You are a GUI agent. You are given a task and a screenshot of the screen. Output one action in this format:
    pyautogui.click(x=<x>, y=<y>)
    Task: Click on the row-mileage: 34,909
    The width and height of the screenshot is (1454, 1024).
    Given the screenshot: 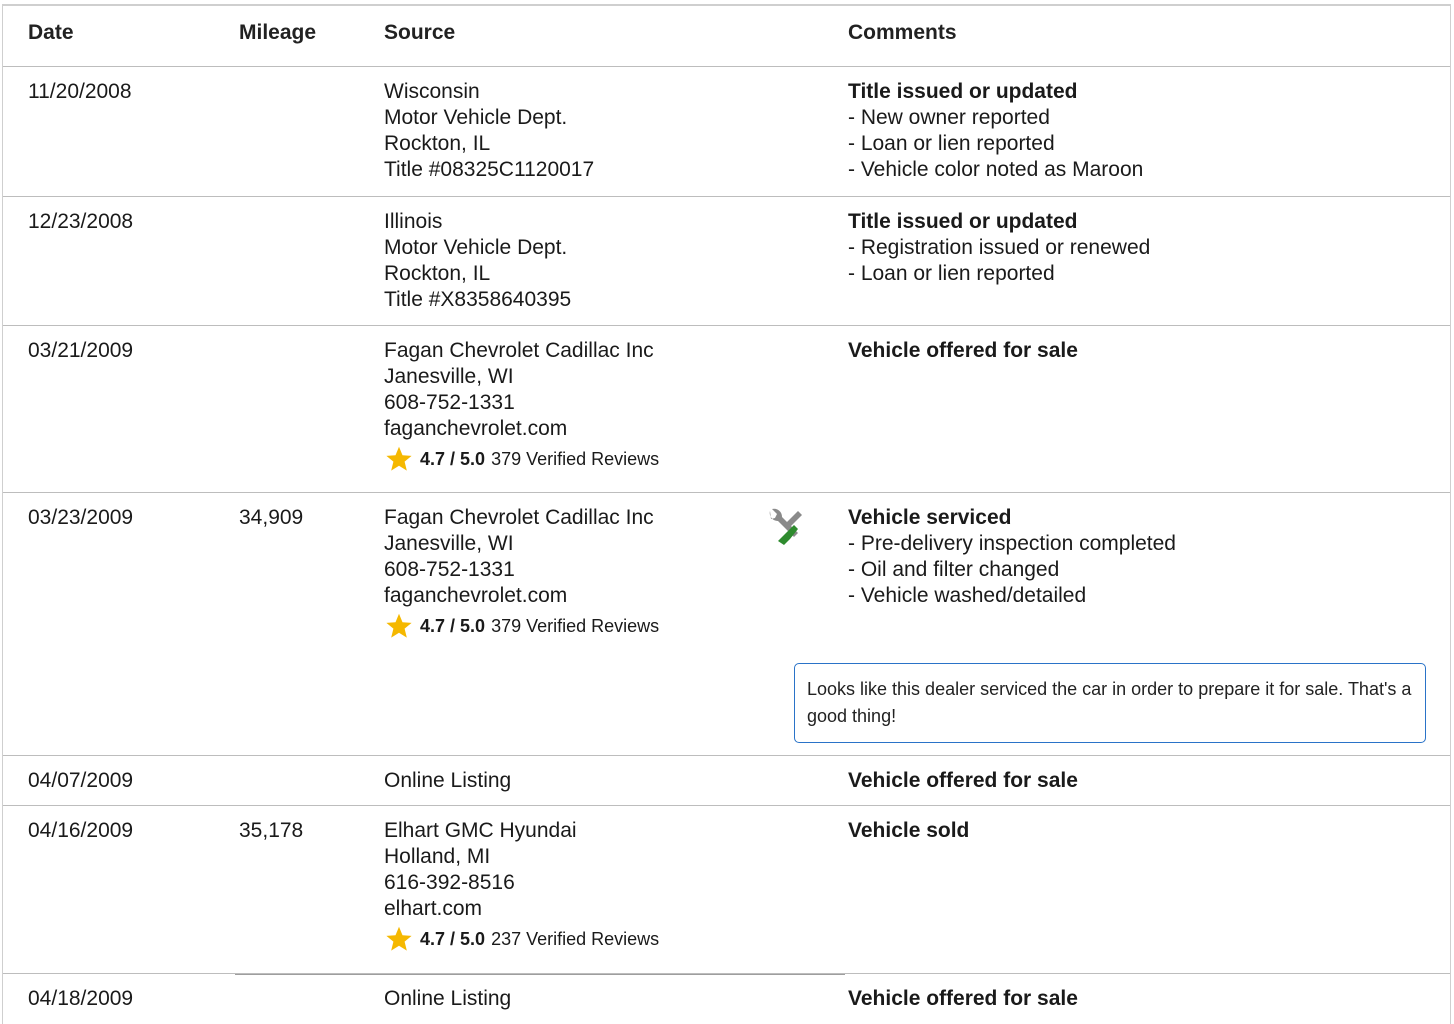 What is the action you would take?
    pyautogui.click(x=271, y=517)
    